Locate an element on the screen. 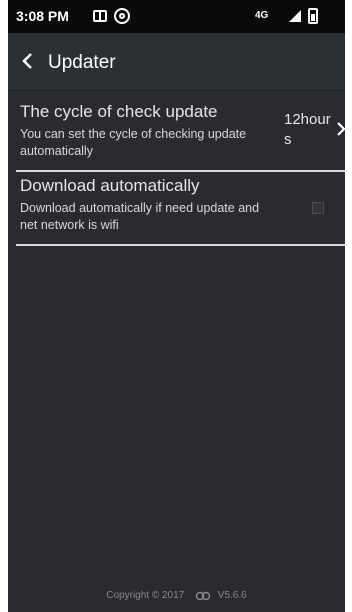  battery-icon is located at coordinates (313, 16).